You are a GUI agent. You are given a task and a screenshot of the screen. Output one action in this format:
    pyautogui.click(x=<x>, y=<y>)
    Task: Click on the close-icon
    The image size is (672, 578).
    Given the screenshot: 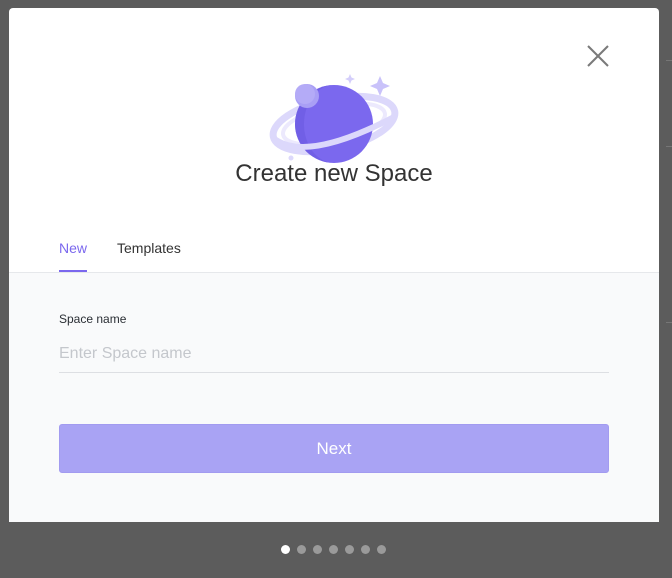 What is the action you would take?
    pyautogui.click(x=598, y=56)
    